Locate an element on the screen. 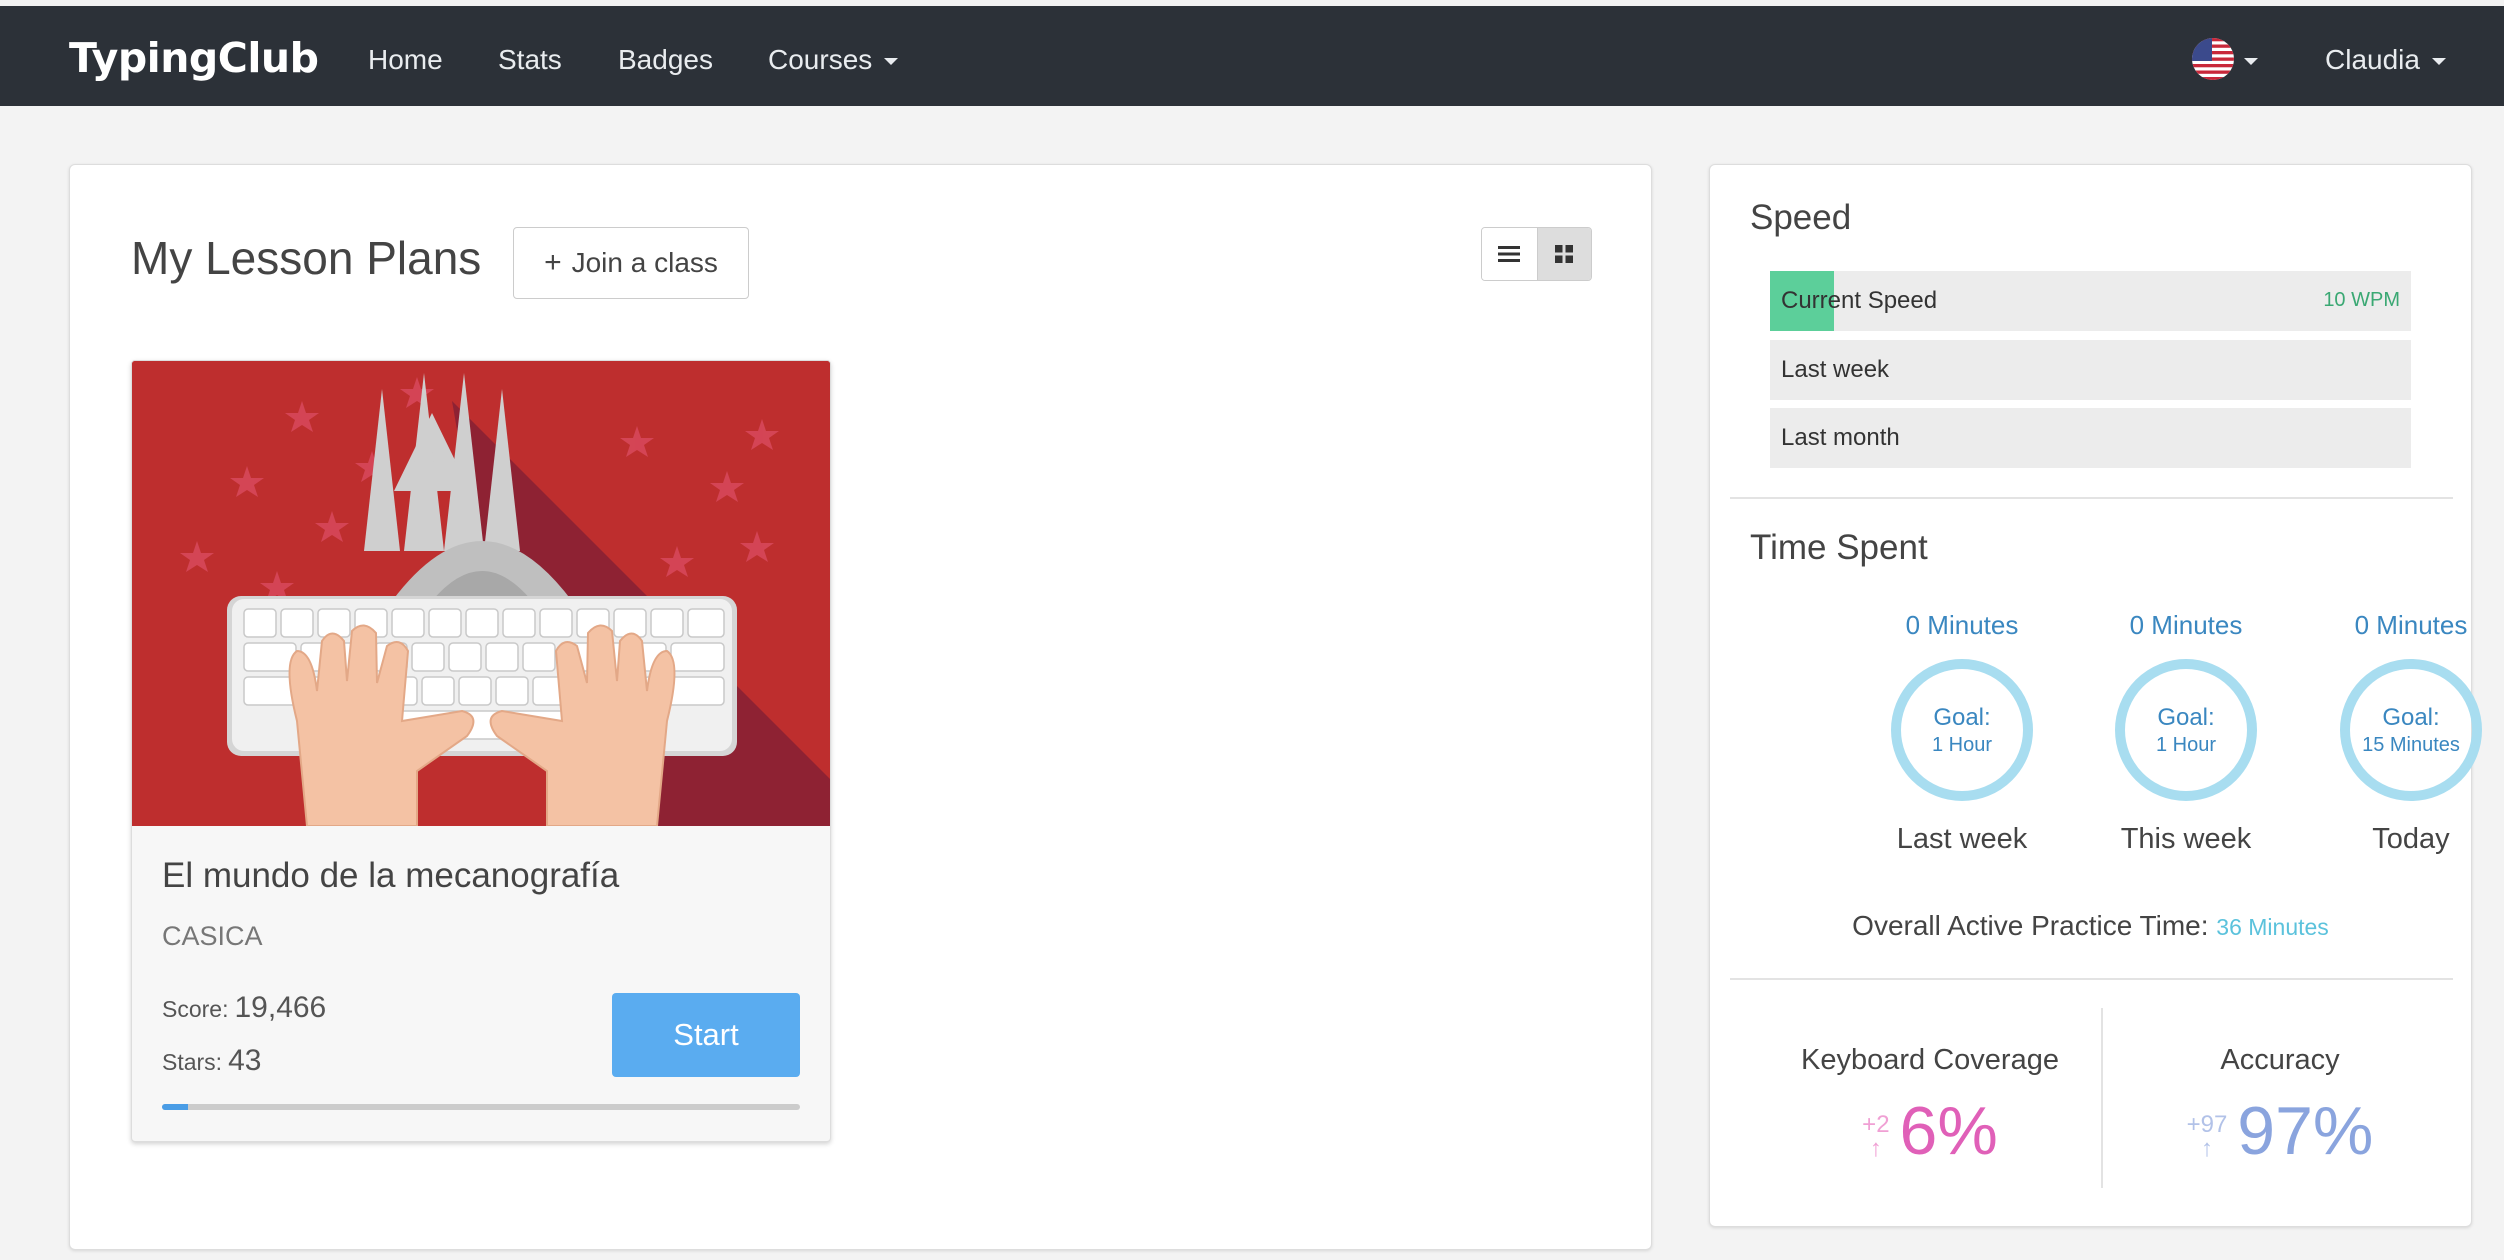 The image size is (2504, 1260). score-stat: Score: 19,466 is located at coordinates (244, 1008).